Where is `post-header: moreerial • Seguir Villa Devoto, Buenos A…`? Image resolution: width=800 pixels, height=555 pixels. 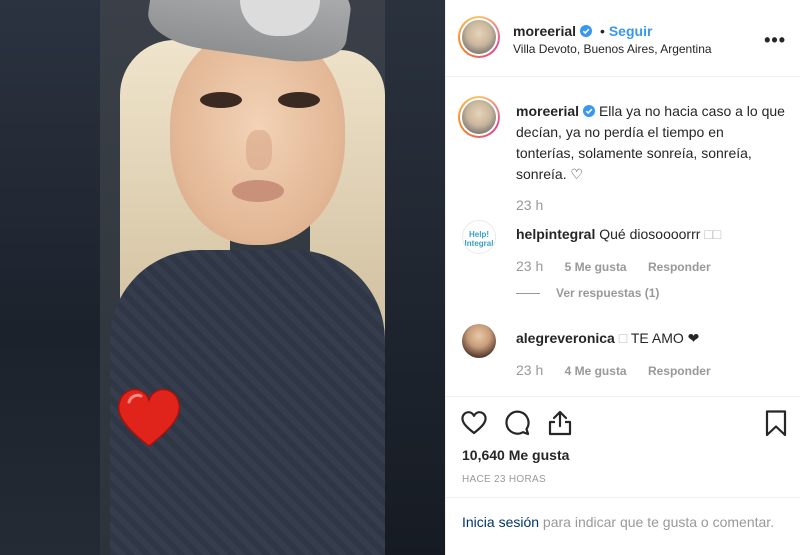 post-header: moreerial • Seguir Villa Devoto, Buenos A… is located at coordinates (623, 38).